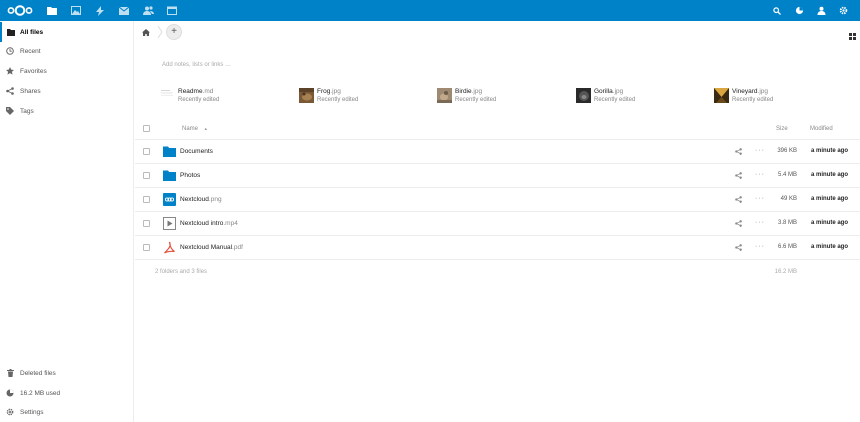  Describe the element at coordinates (146, 128) in the screenshot. I see `select-all-checkbox` at that location.